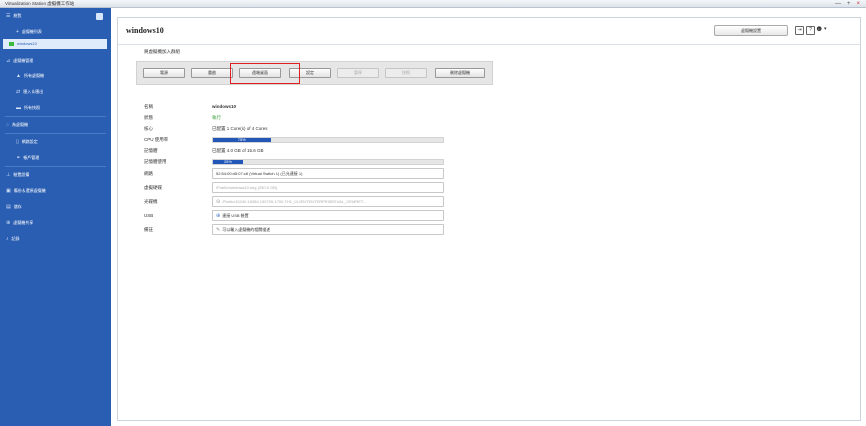 This screenshot has height=426, width=866. I want to click on window-title-bar: Virtualization Station 虚擬機工作站 — + ×, so click(433, 4).